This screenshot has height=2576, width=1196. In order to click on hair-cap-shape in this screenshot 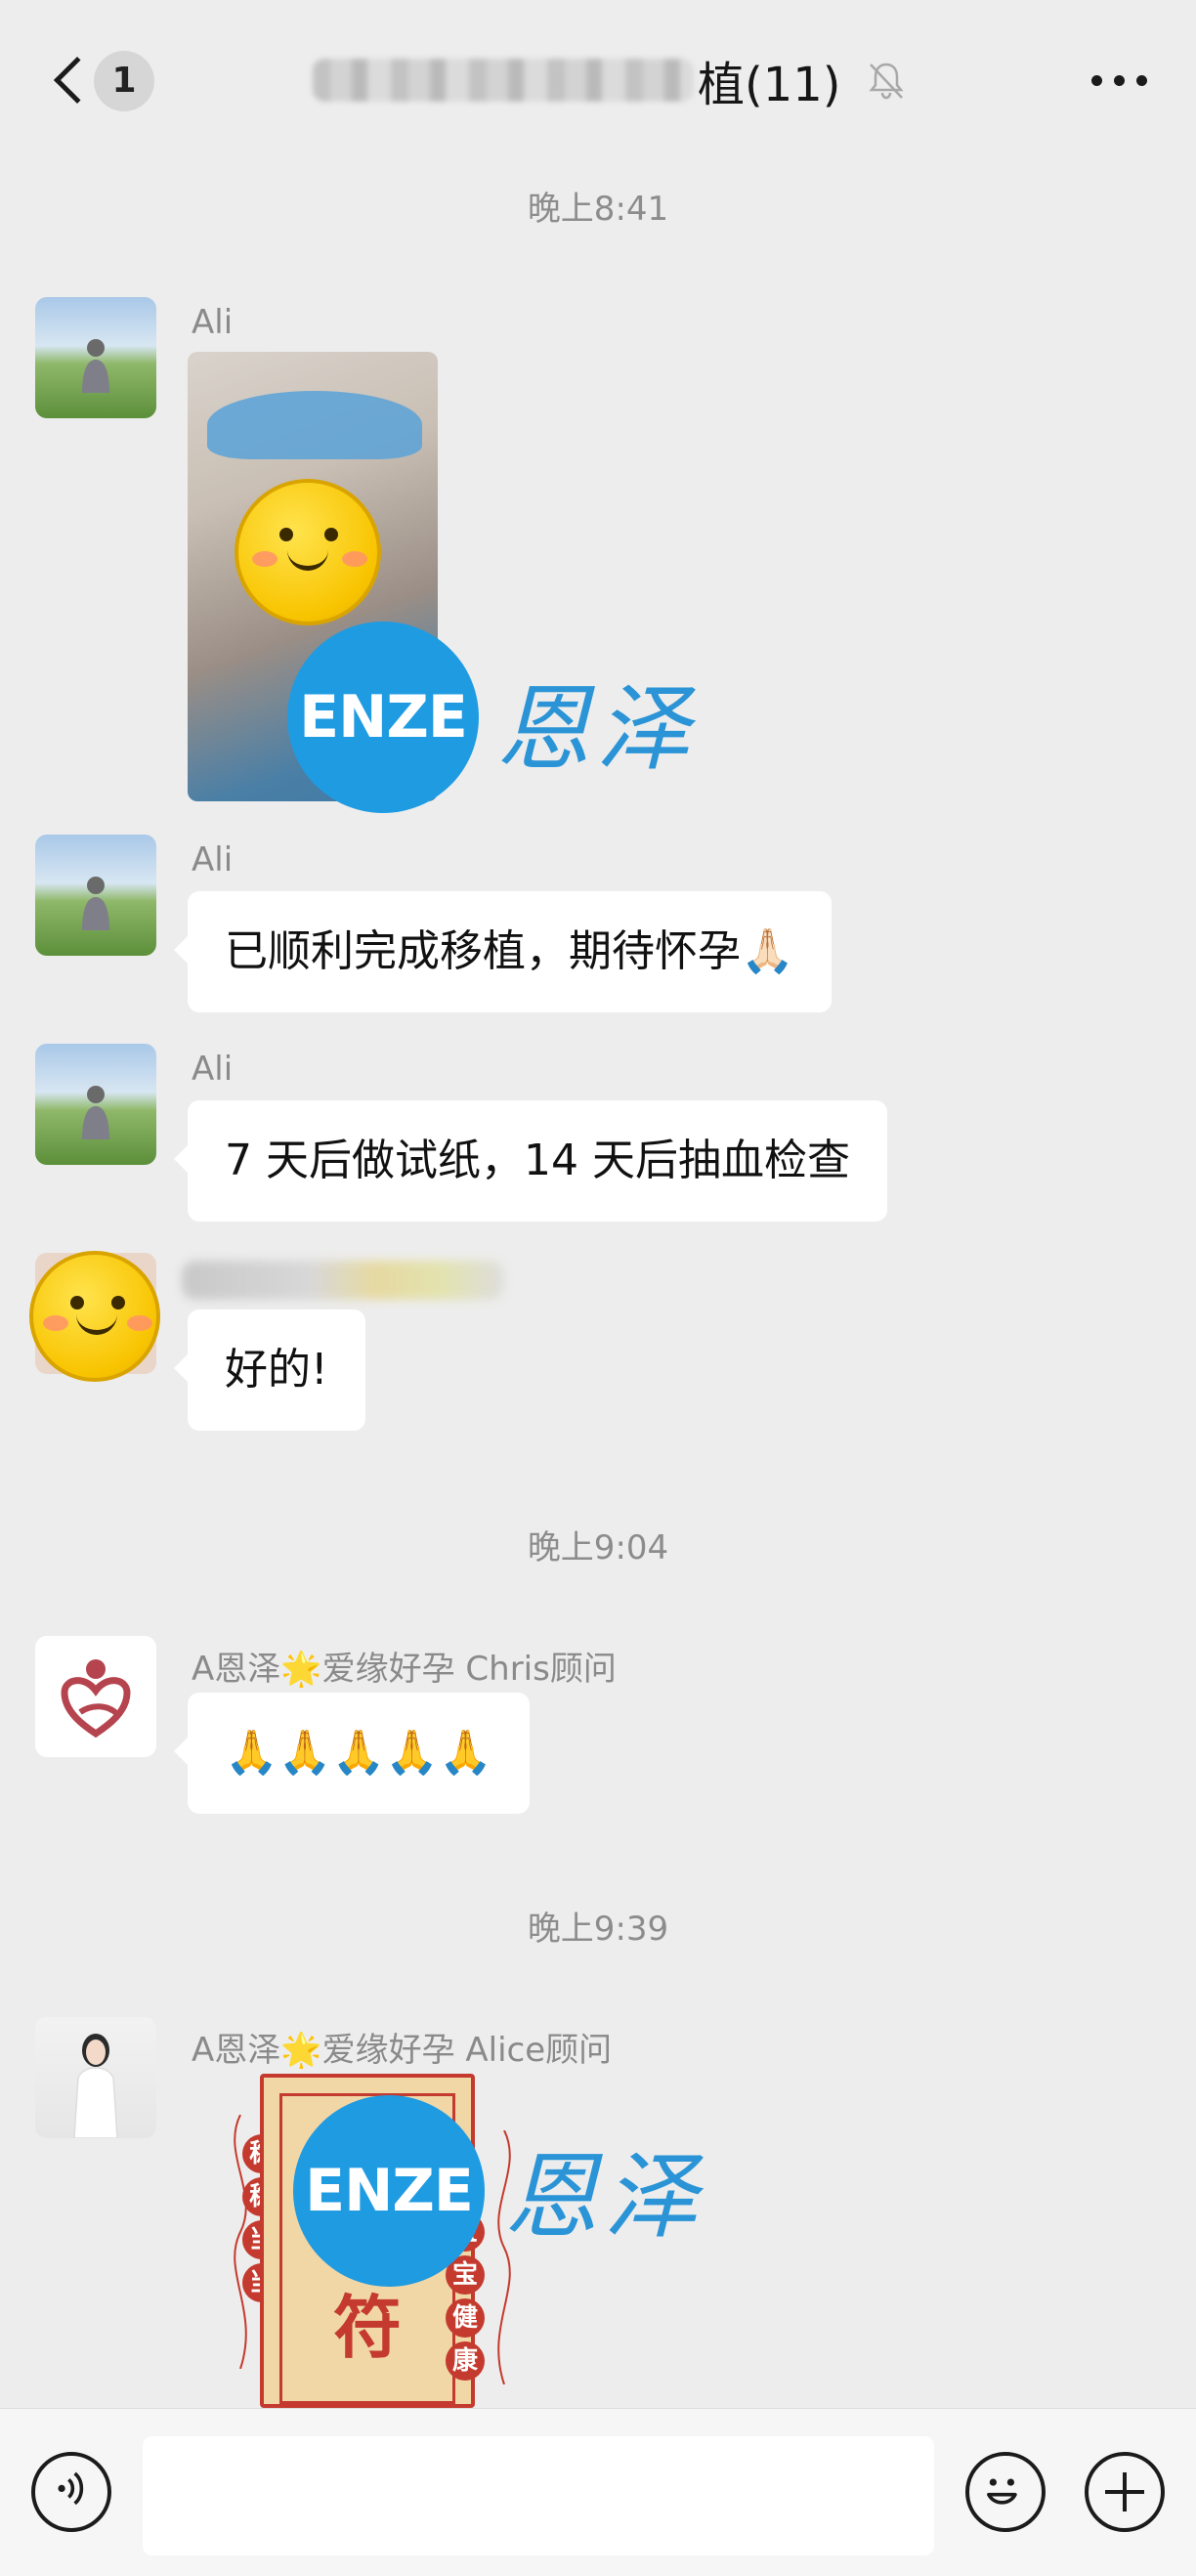, I will do `click(314, 425)`.